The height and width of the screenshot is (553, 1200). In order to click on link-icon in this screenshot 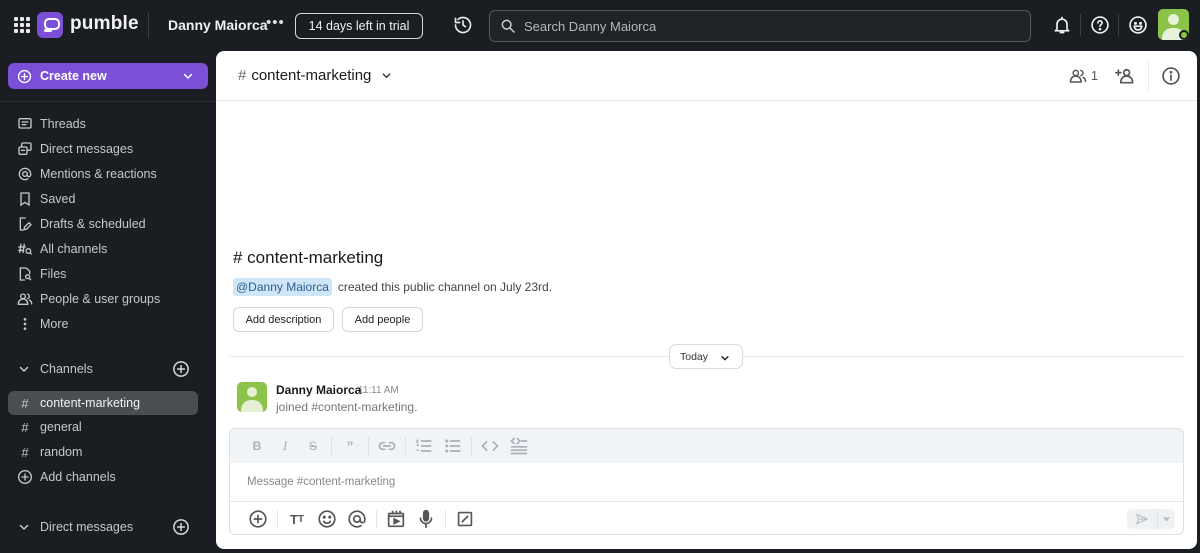, I will do `click(387, 446)`.